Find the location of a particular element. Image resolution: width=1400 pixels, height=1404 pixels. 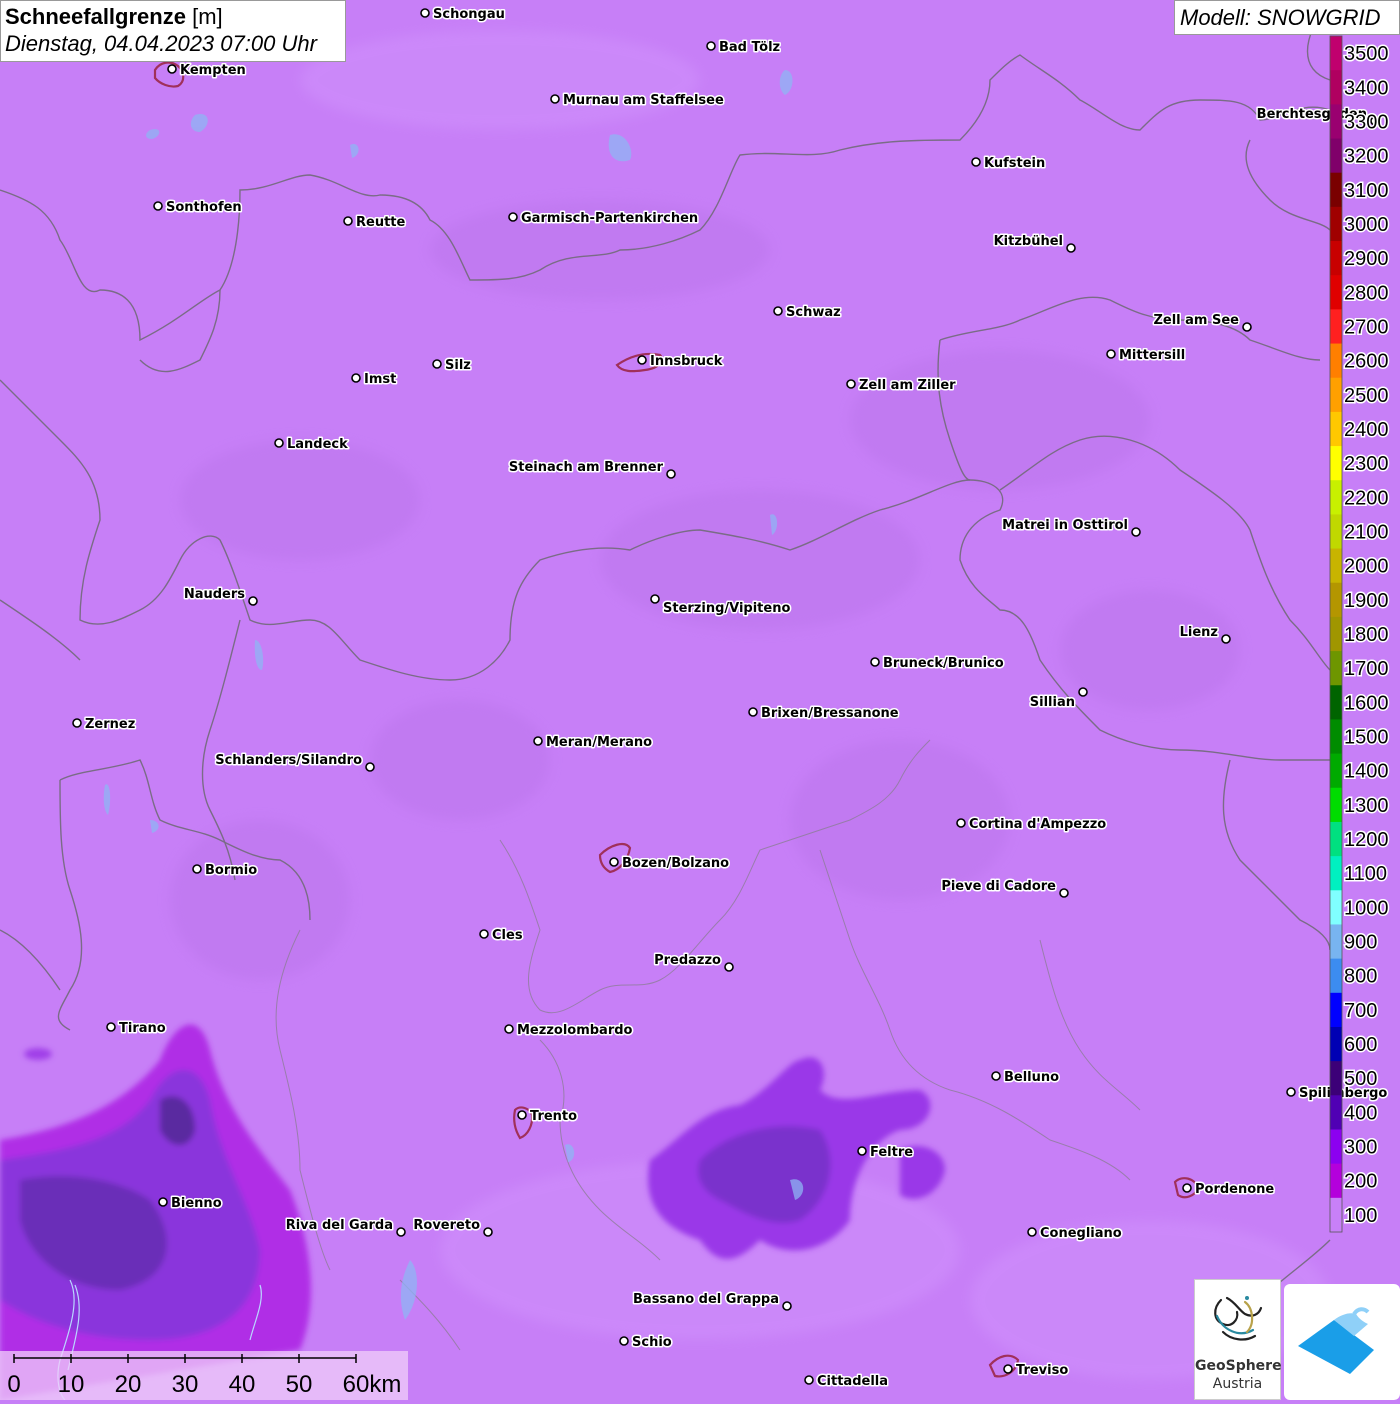

city-23: Bruneck/Brunico is located at coordinates (937, 664).